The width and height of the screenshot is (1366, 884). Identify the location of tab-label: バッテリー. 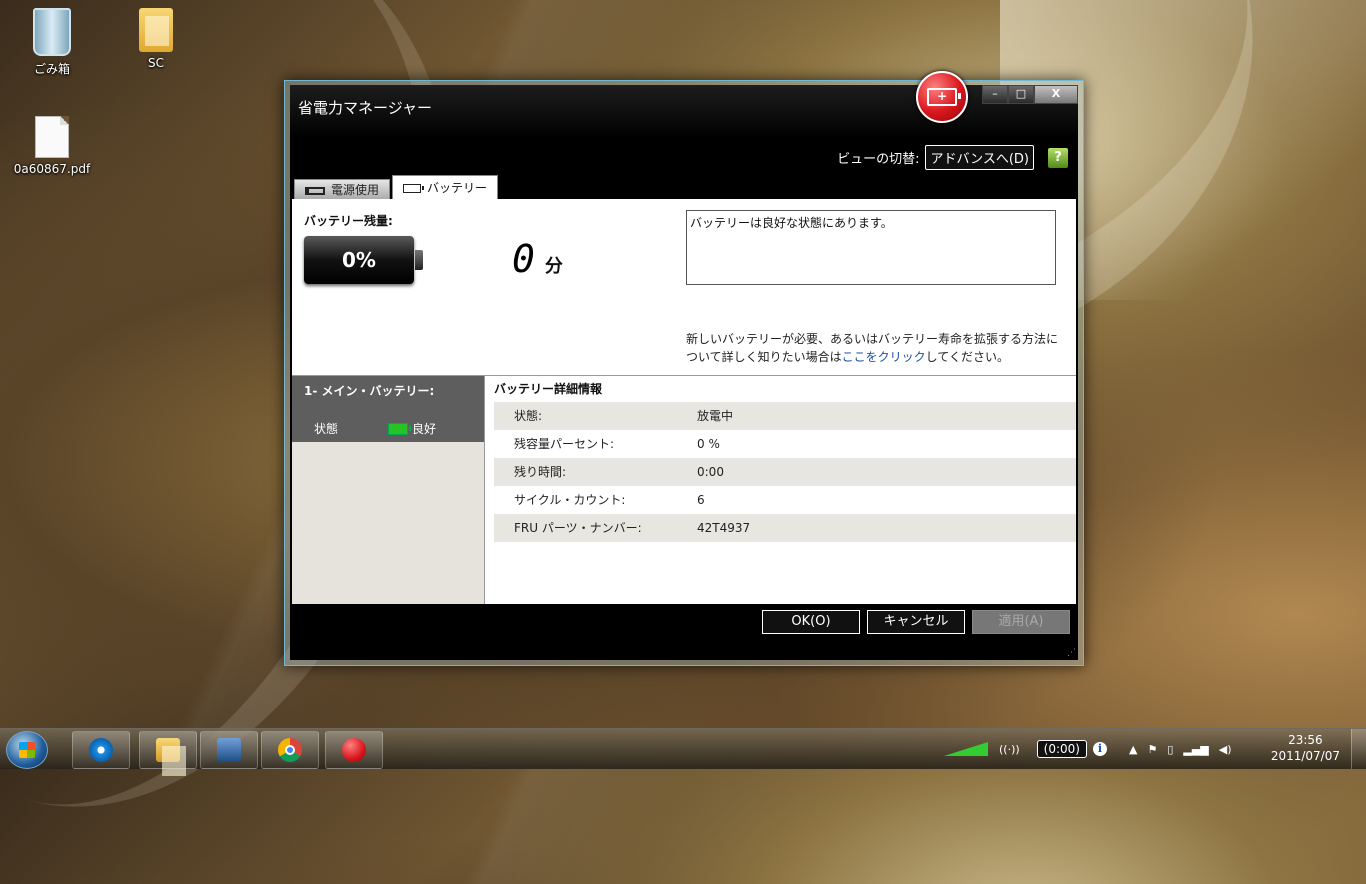
(457, 188).